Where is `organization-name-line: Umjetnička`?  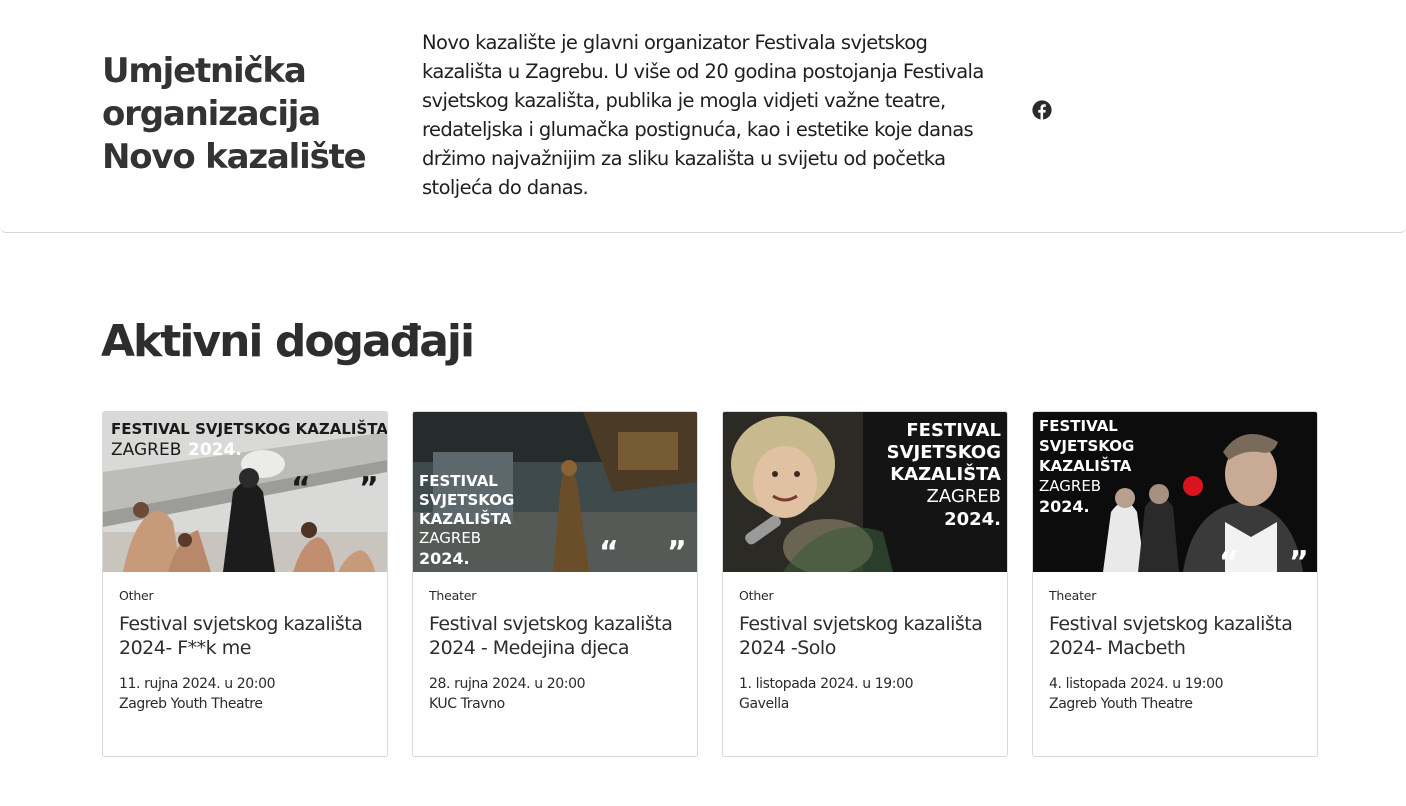 organization-name-line: Umjetnička is located at coordinates (204, 71).